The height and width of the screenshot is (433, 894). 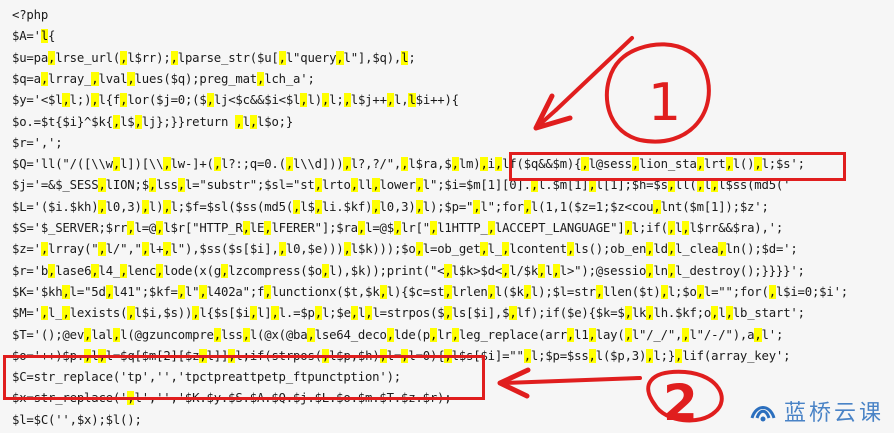 I want to click on code-token: ln();$d=';, so click(x=761, y=249).